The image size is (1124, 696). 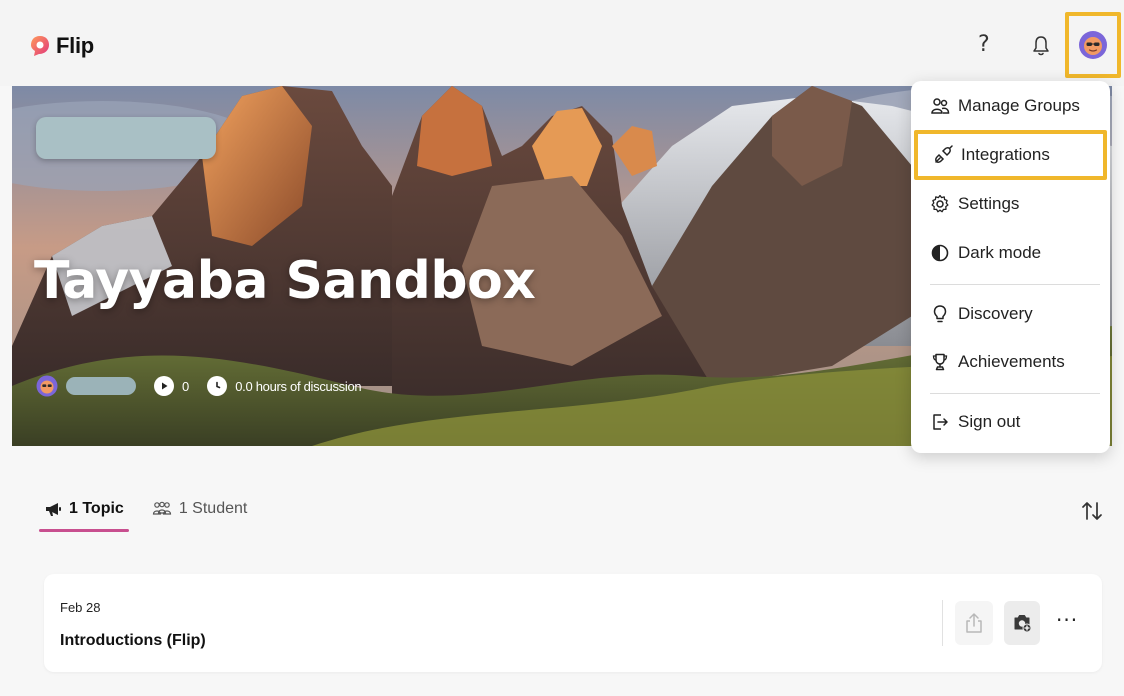 I want to click on sort-icon, so click(x=1092, y=511).